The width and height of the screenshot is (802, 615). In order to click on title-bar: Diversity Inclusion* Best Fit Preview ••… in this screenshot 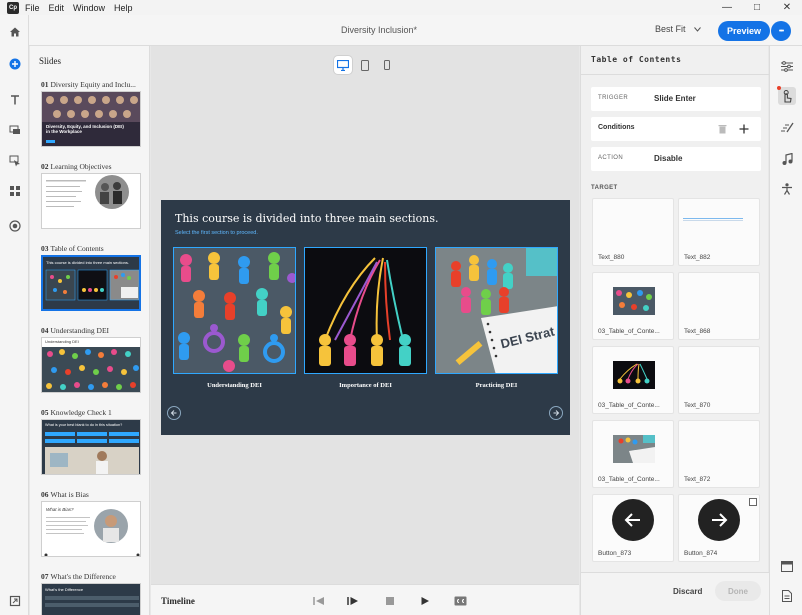, I will do `click(415, 30)`.